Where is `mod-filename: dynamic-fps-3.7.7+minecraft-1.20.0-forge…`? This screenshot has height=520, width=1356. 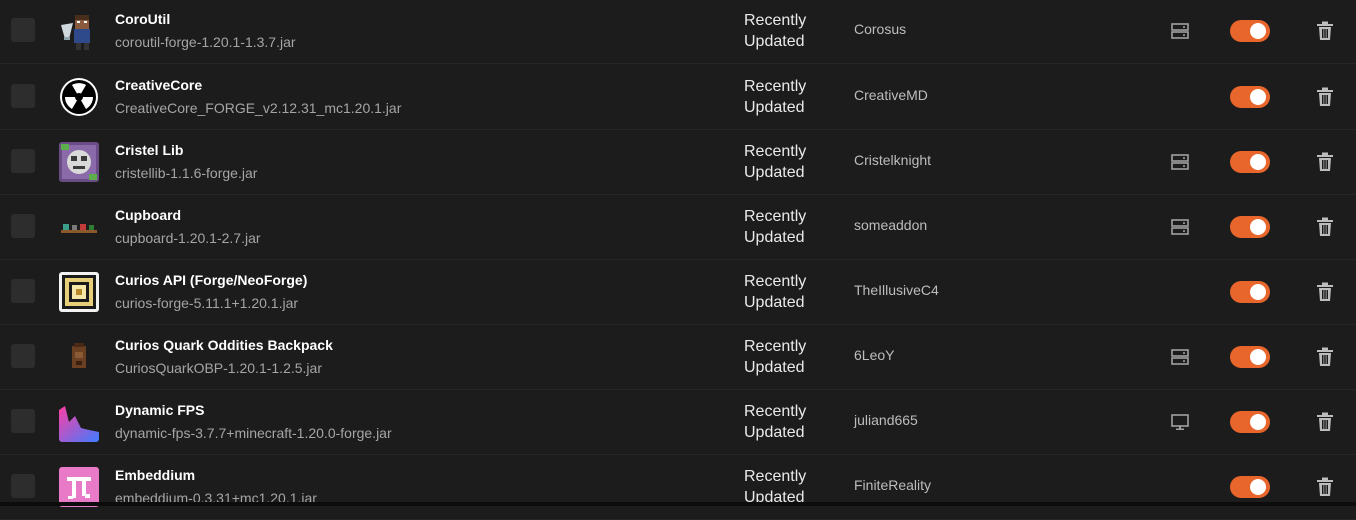 mod-filename: dynamic-fps-3.7.7+minecraft-1.20.0-forge… is located at coordinates (253, 433).